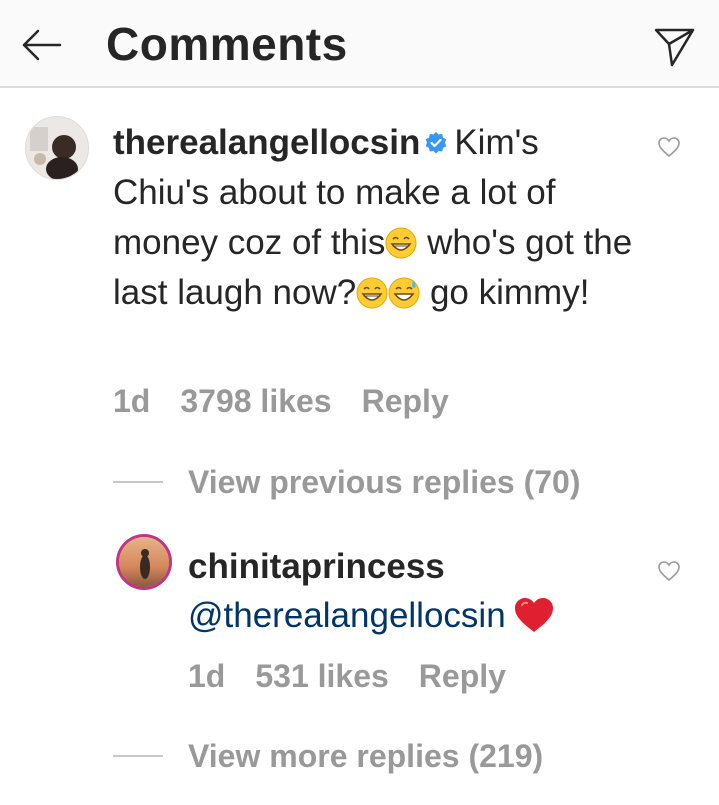 This screenshot has width=719, height=805. What do you see at coordinates (359, 44) in the screenshot?
I see `comments-header: Comments` at bounding box center [359, 44].